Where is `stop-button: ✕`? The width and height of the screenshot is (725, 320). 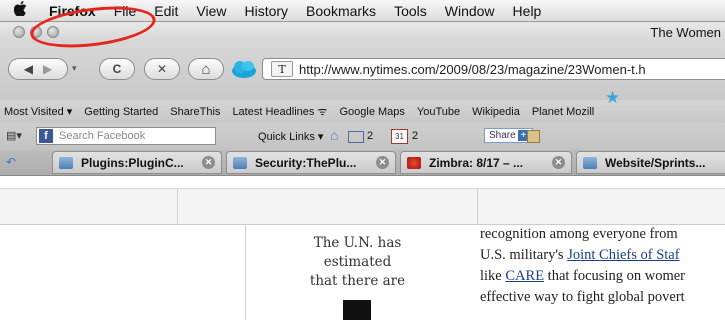 stop-button: ✕ is located at coordinates (162, 69).